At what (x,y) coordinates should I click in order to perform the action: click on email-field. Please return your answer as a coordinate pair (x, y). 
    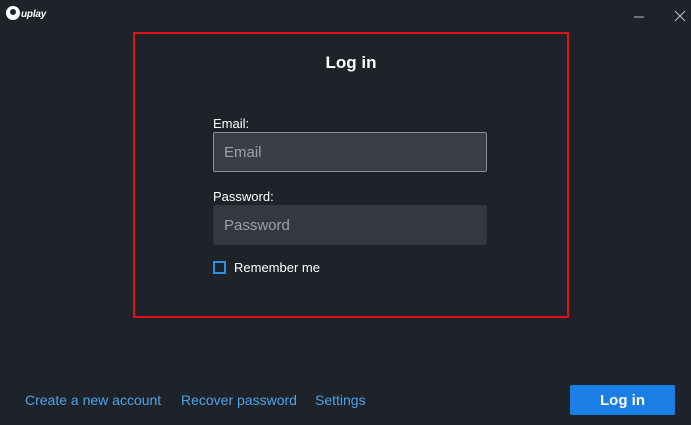
    Looking at the image, I should click on (350, 152).